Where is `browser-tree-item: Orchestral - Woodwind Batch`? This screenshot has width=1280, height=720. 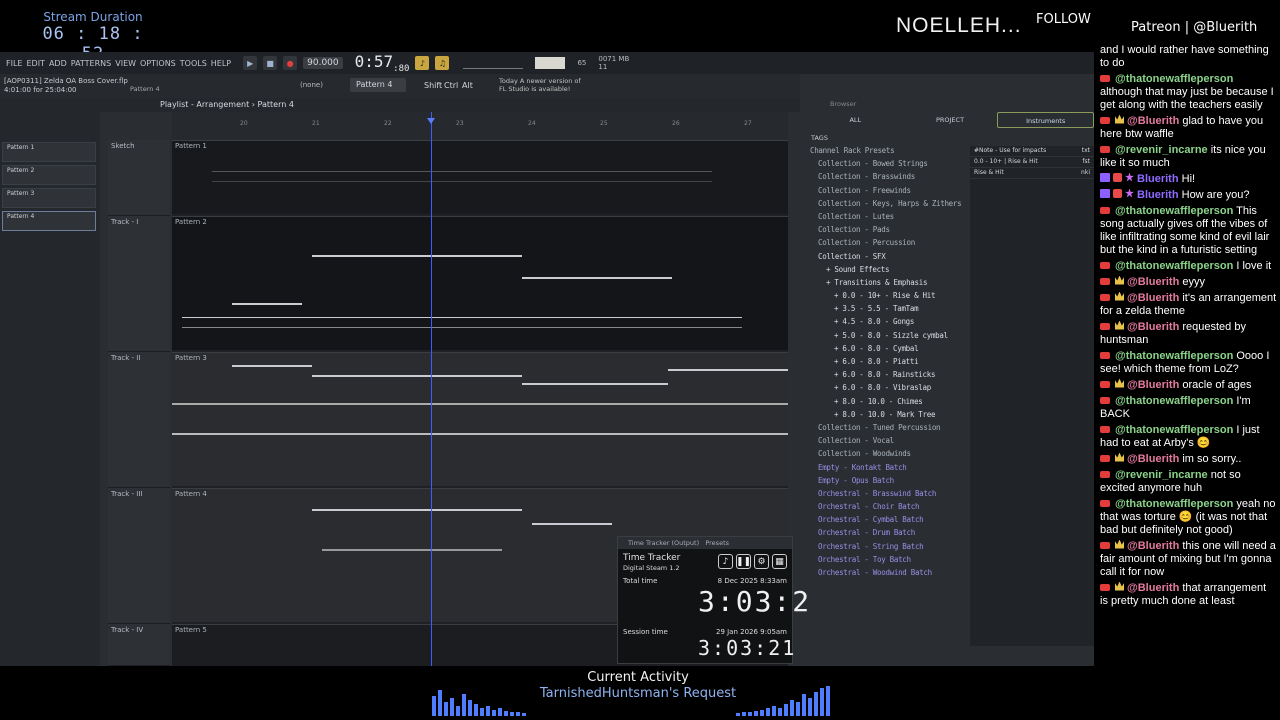 browser-tree-item: Orchestral - Woodwind Batch is located at coordinates (887, 574).